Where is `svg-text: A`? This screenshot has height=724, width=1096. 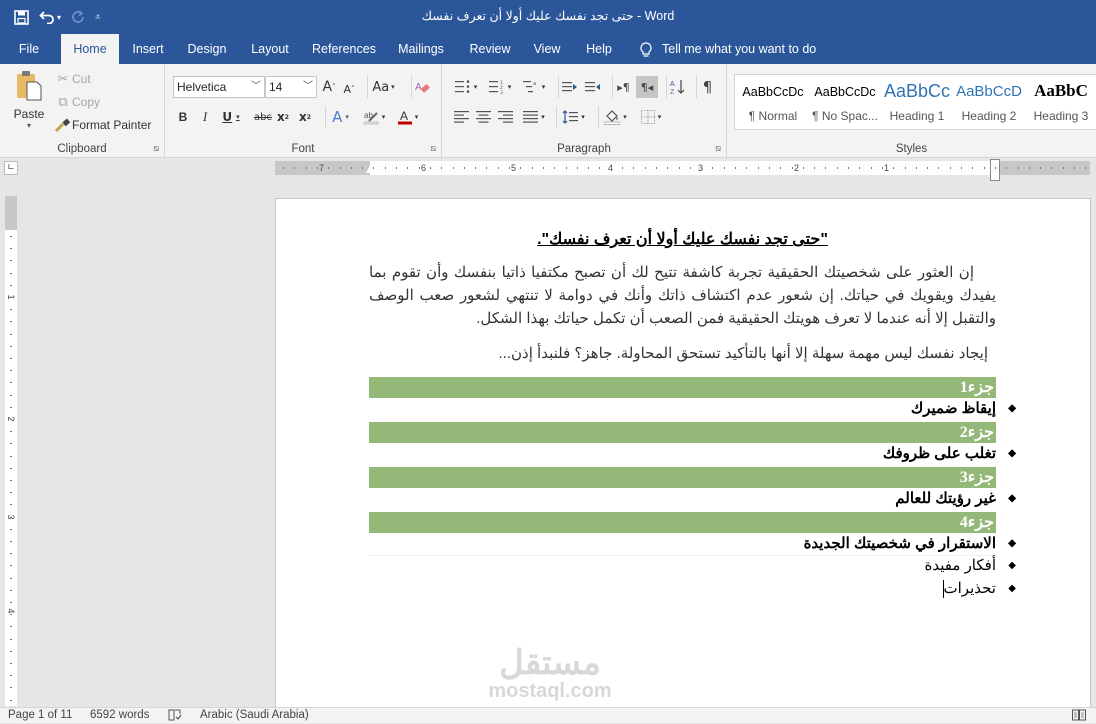
svg-text: A is located at coordinates (404, 116).